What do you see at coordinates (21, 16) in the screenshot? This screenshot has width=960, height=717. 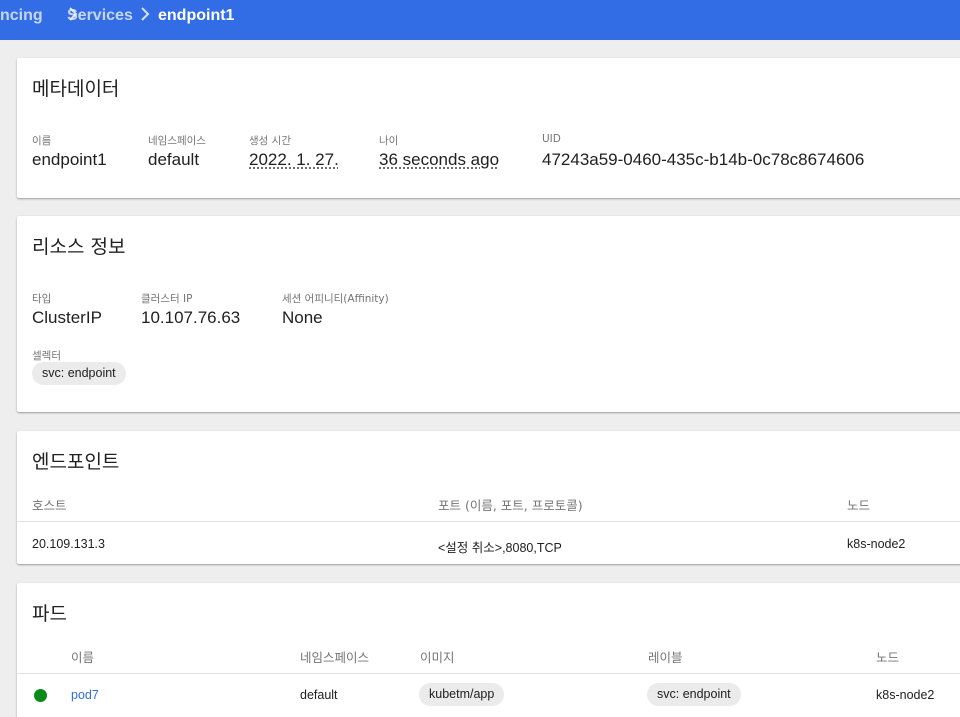 I see `breadcrumb-item-loadbalancing: ncing` at bounding box center [21, 16].